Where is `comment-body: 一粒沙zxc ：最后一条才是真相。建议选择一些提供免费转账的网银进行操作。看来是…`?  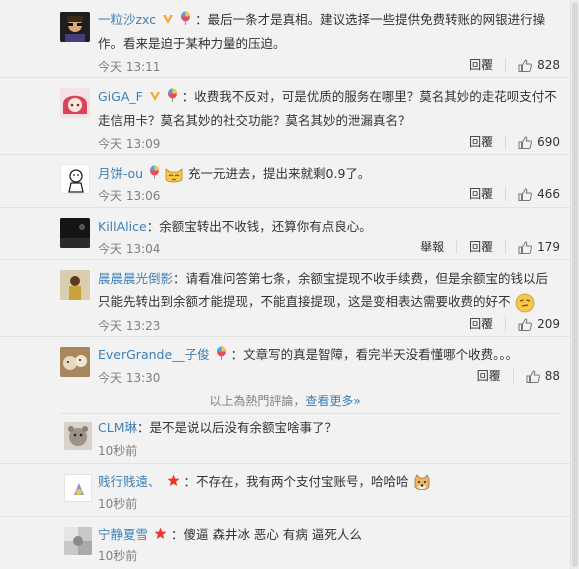 comment-body: 一粒沙zxc ：最后一条才是真相。建议选择一些提供免费转账的网银进行操作。看来是… is located at coordinates (328, 31).